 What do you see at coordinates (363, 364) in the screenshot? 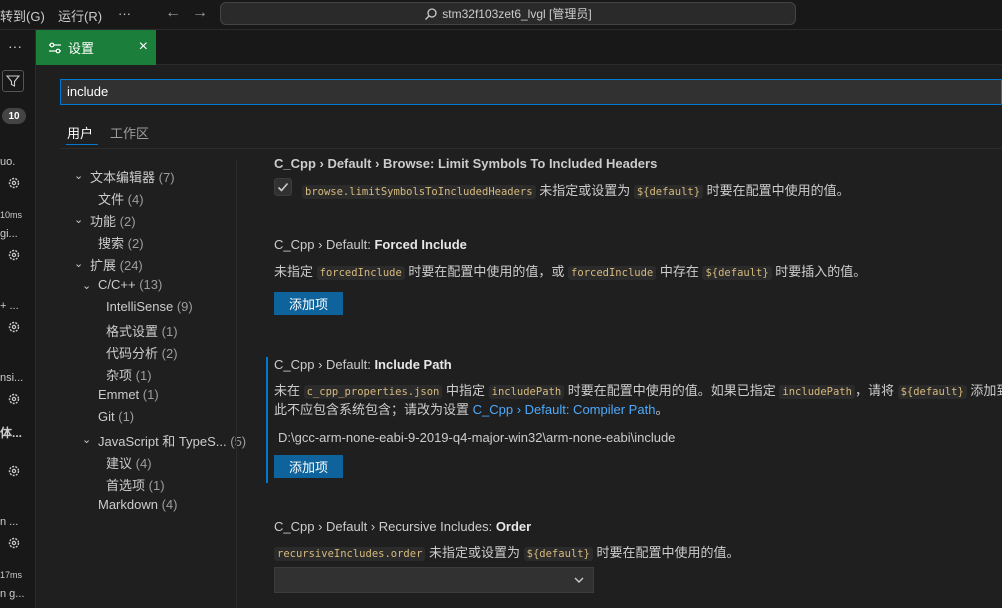
I see `setting-title: C_Cpp › Default: Include Path` at bounding box center [363, 364].